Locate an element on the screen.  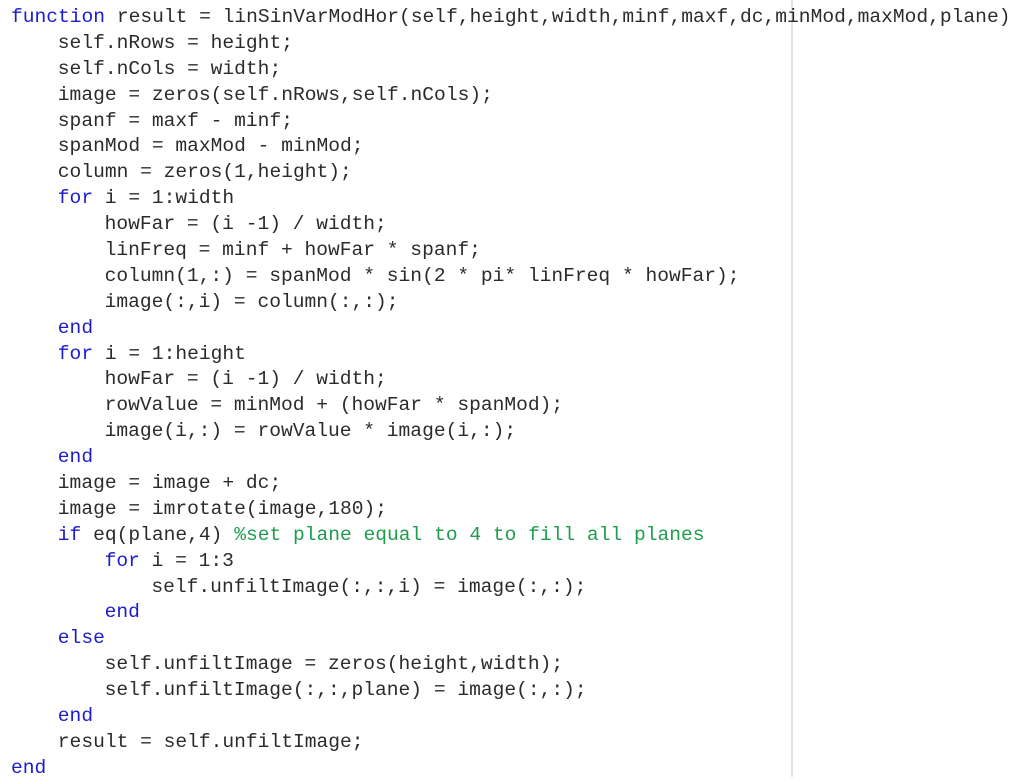
code-line: linFreq = minf + howFar * spanf; is located at coordinates (505, 251).